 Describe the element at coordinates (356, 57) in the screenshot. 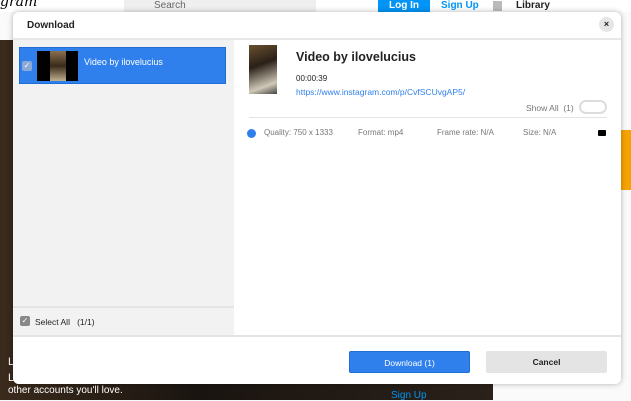

I see `preview-title: Video by ilovelucius` at that location.